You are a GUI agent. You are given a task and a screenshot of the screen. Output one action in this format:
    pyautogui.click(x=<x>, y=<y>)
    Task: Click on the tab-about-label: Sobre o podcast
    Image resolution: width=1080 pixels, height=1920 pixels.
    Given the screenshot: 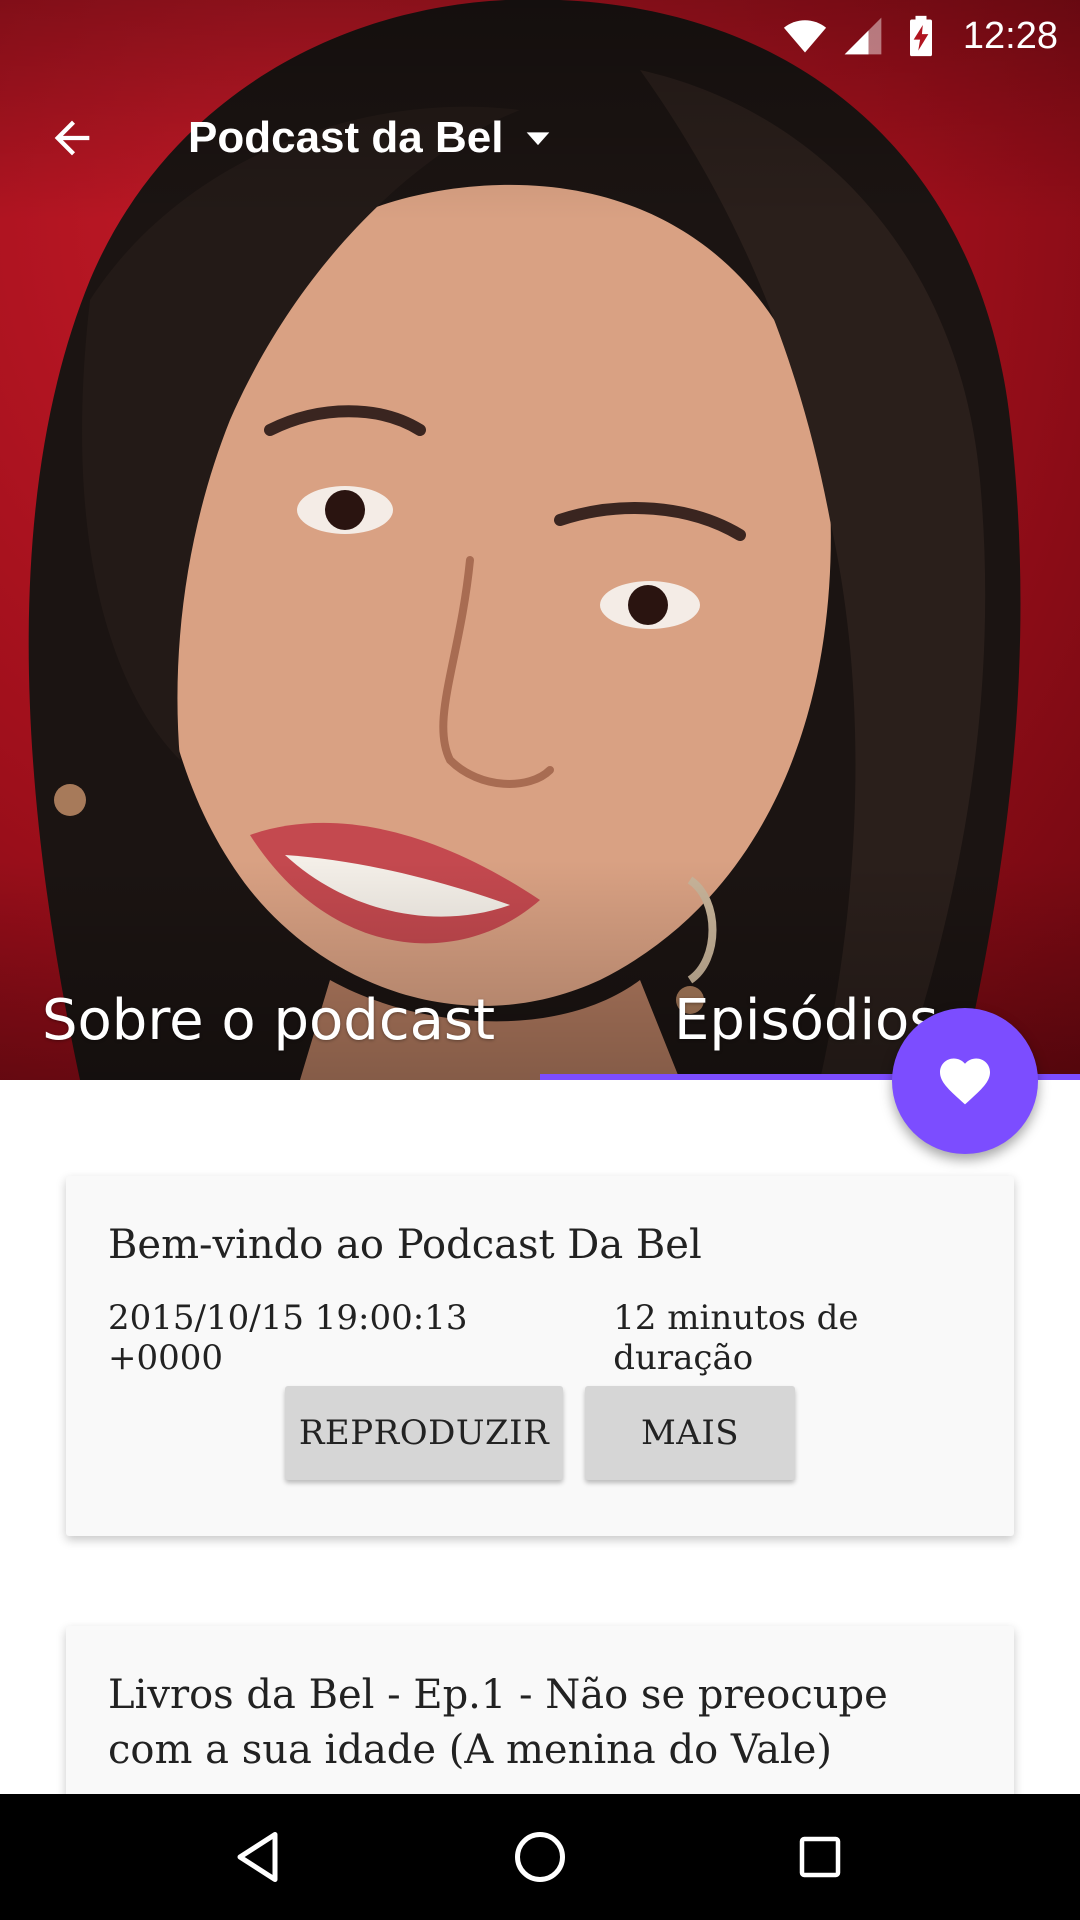 What is the action you would take?
    pyautogui.click(x=269, y=1020)
    